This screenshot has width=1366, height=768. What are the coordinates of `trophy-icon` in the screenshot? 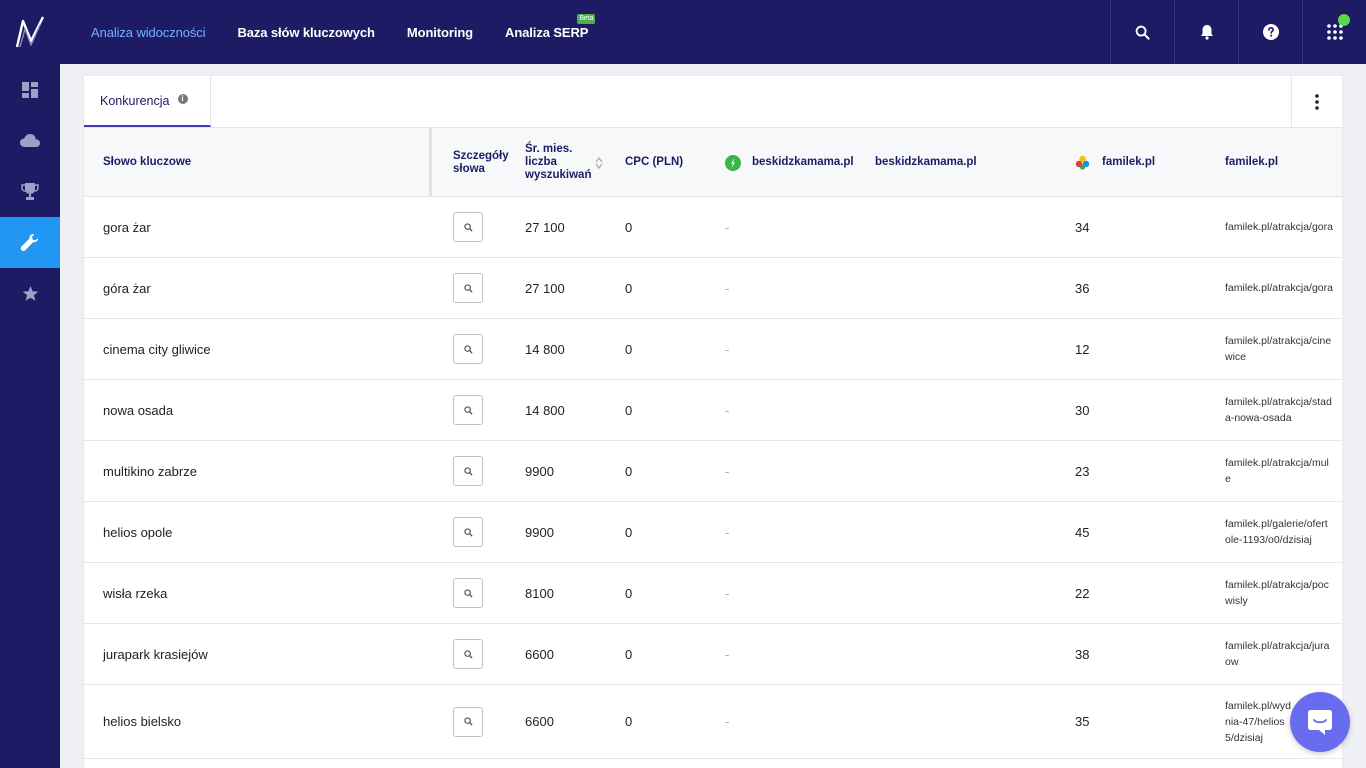 It's located at (30, 191).